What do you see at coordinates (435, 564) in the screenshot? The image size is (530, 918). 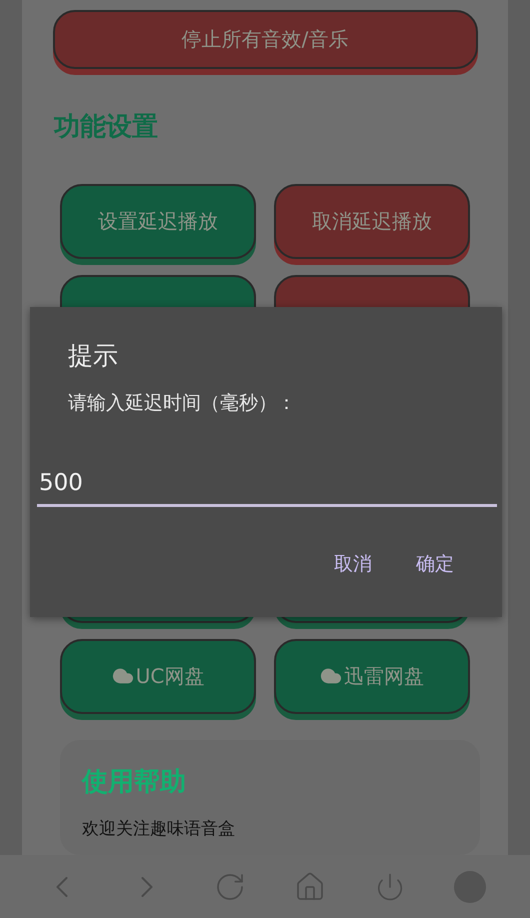 I see `dialog-button: 确定` at bounding box center [435, 564].